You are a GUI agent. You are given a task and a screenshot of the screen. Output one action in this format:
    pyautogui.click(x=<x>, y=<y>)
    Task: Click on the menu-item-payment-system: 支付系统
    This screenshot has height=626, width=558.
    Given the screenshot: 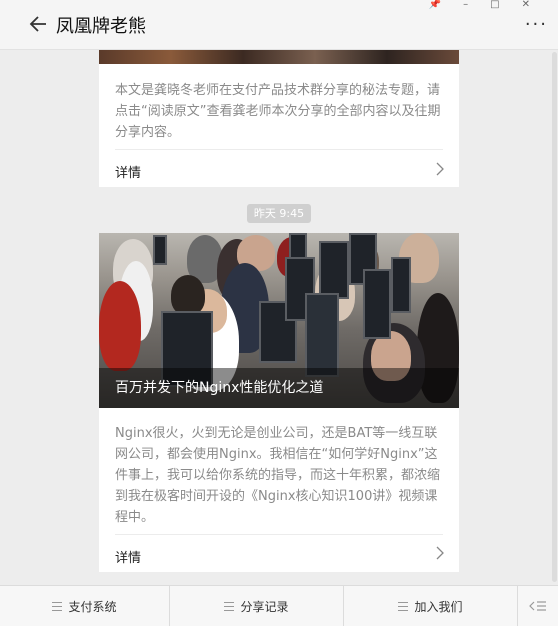 What is the action you would take?
    pyautogui.click(x=85, y=606)
    